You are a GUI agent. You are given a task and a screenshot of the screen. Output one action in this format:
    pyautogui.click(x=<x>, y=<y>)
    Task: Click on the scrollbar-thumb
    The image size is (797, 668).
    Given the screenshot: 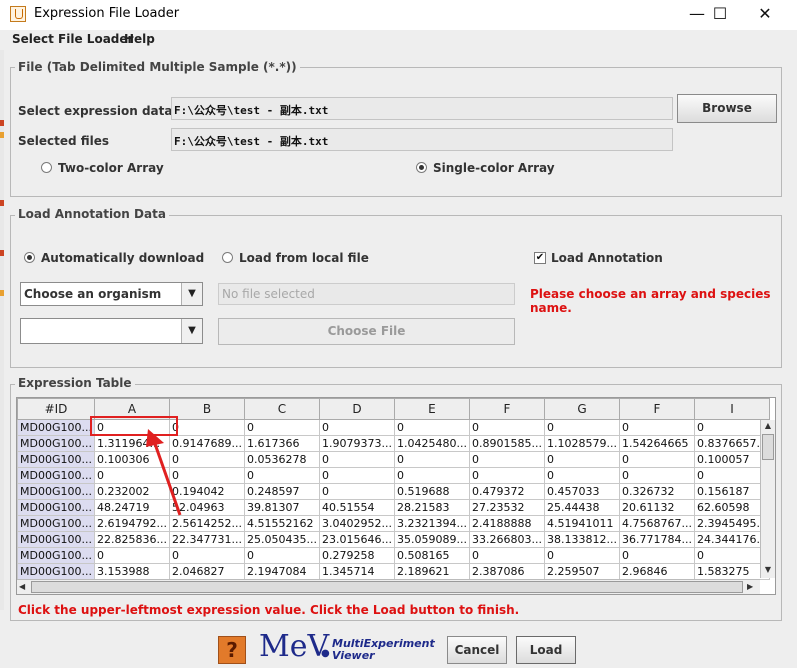 What is the action you would take?
    pyautogui.click(x=768, y=447)
    